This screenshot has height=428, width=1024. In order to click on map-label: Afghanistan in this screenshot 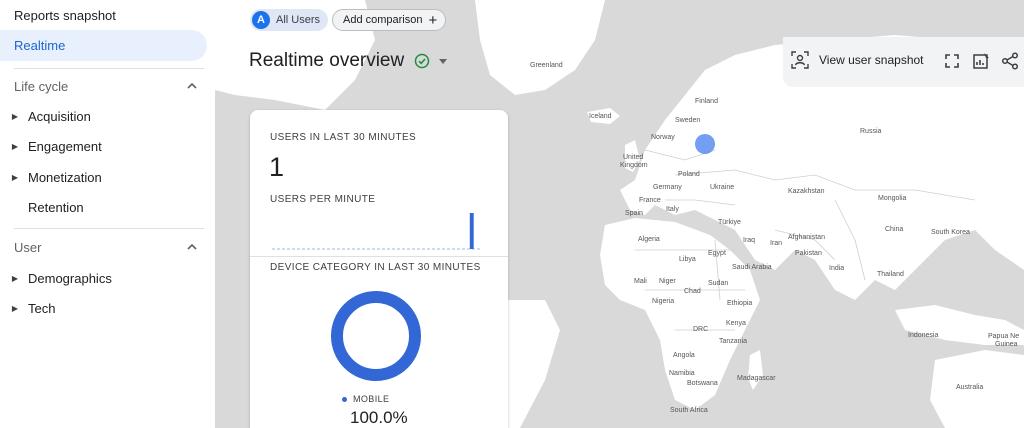, I will do `click(806, 237)`.